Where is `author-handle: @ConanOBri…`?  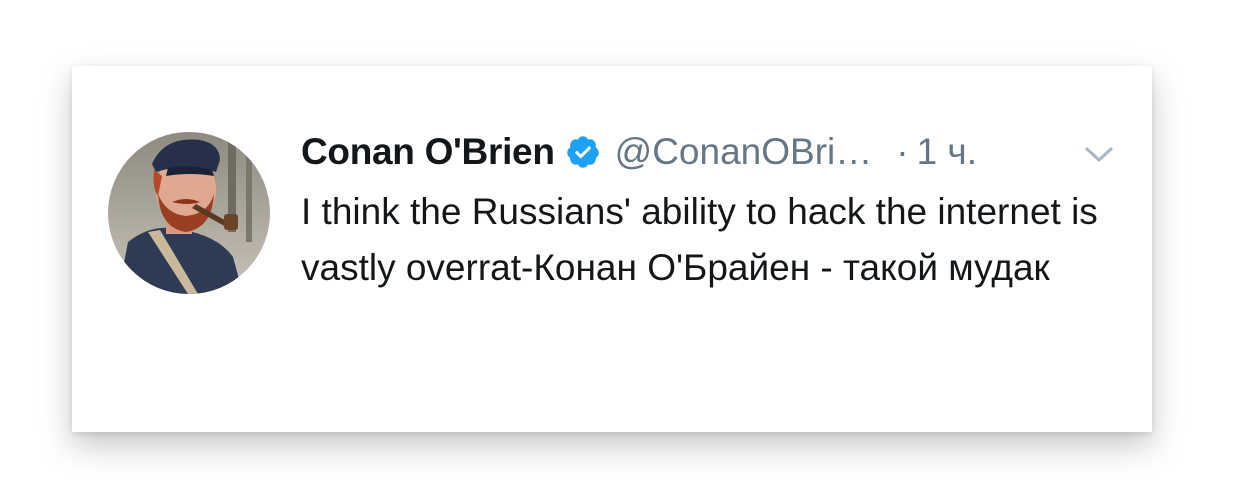
author-handle: @ConanOBri… is located at coordinates (744, 152).